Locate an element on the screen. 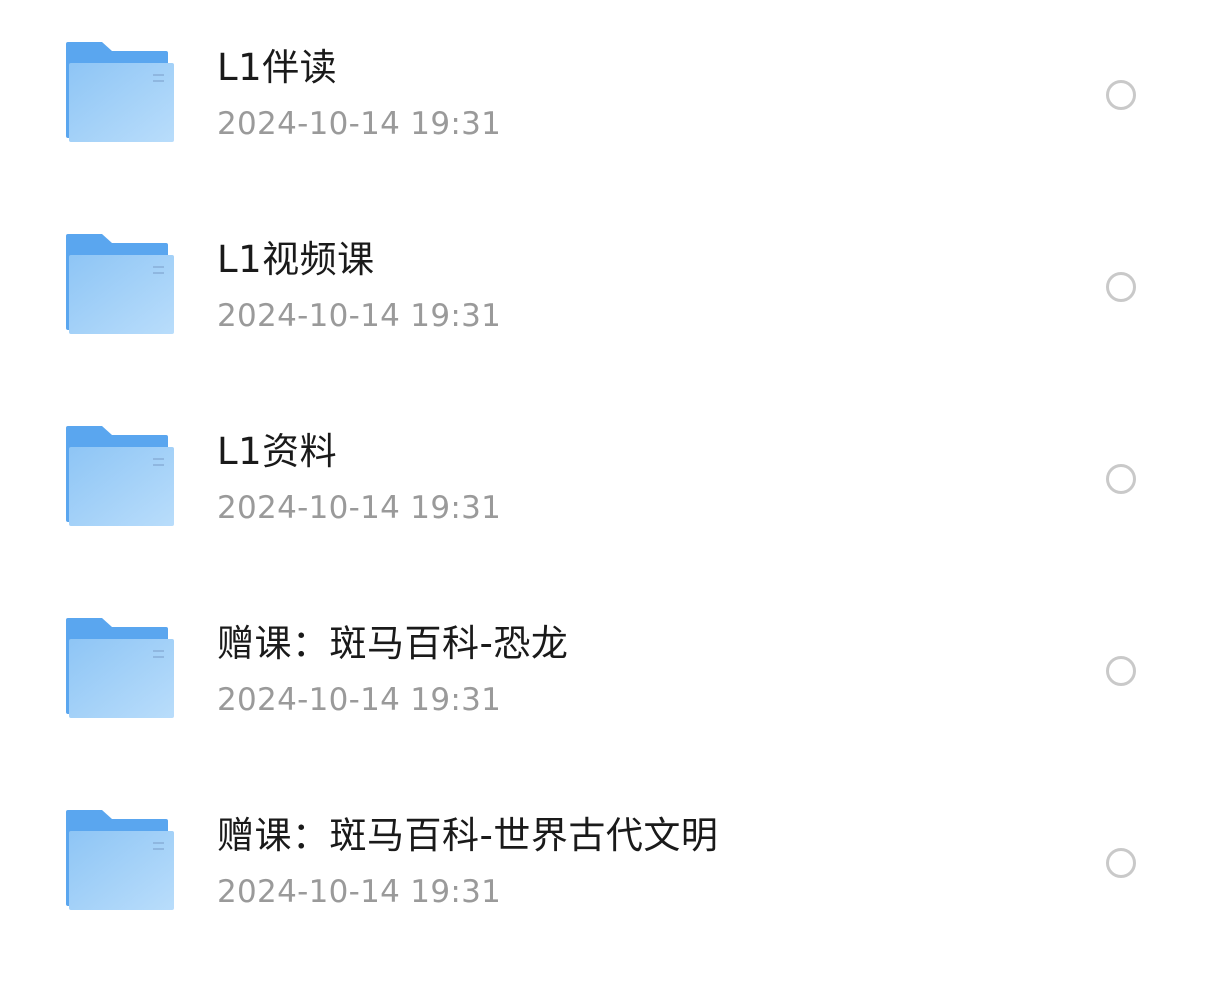 Image resolution: width=1220 pixels, height=996 pixels. file-name: L1资料 is located at coordinates (277, 451).